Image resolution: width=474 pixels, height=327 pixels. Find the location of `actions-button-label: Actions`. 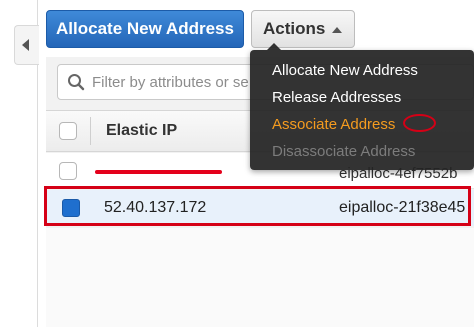

actions-button-label: Actions is located at coordinates (294, 28).